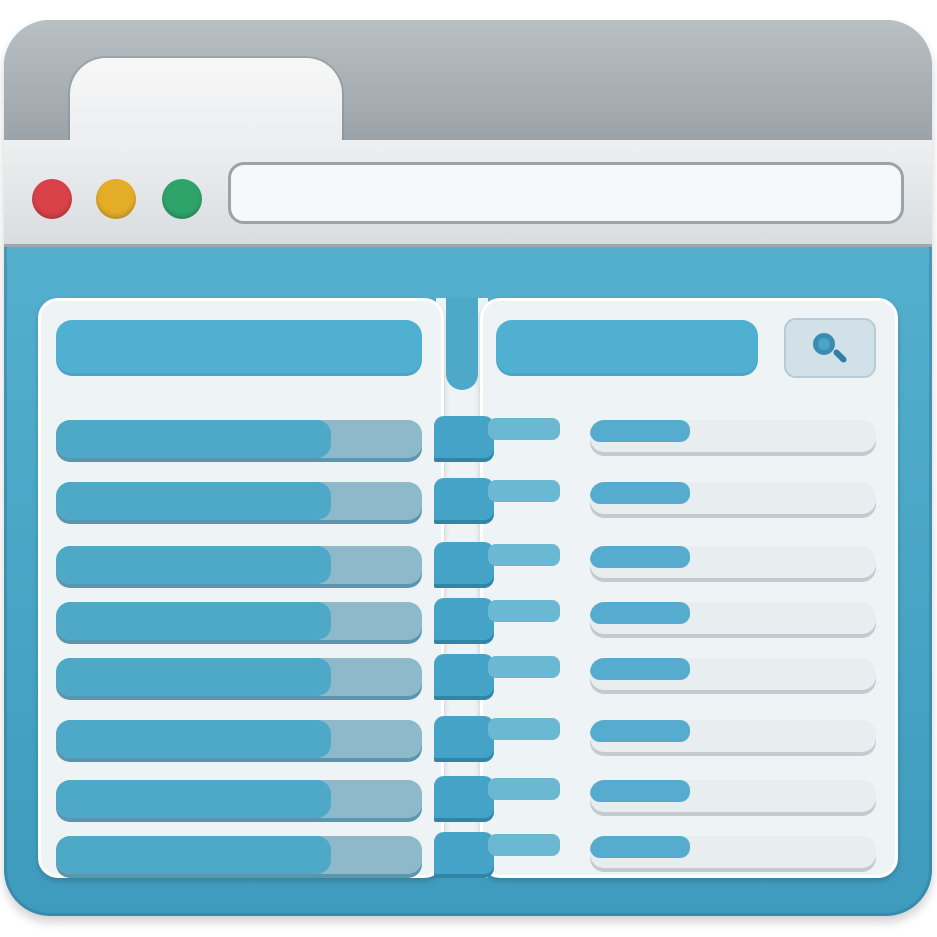  I want to click on maximize-window-button, so click(182, 199).